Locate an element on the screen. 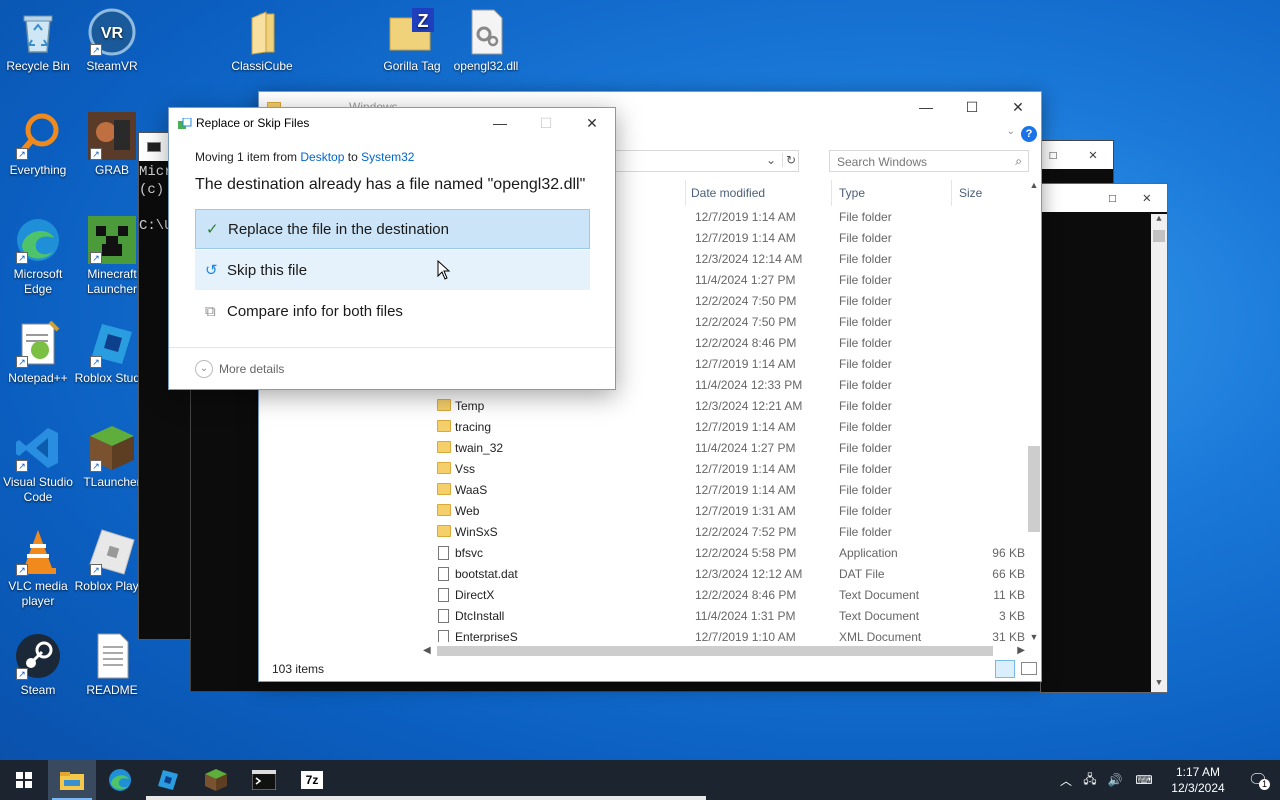 This screenshot has height=800, width=1280. desktop-icon-opengl32-dll: opengl32.dll is located at coordinates (486, 41).